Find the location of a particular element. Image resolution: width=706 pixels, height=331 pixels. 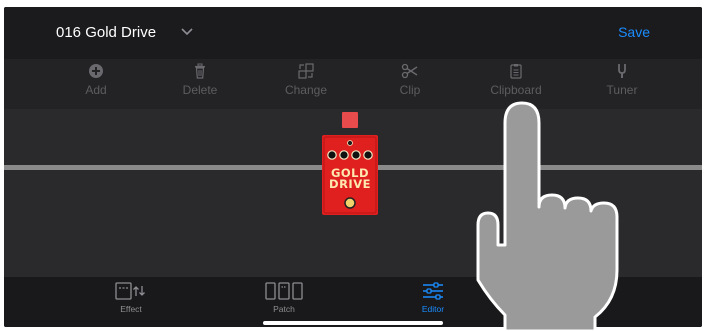

tab-patch: Patch is located at coordinates (284, 297).